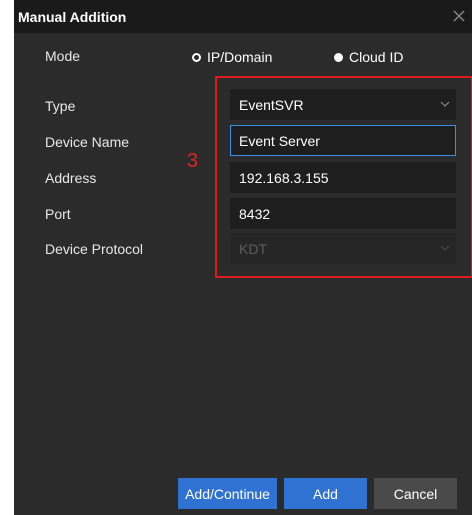 The width and height of the screenshot is (472, 515). What do you see at coordinates (279, 140) in the screenshot?
I see `device-name-value: Event Server` at bounding box center [279, 140].